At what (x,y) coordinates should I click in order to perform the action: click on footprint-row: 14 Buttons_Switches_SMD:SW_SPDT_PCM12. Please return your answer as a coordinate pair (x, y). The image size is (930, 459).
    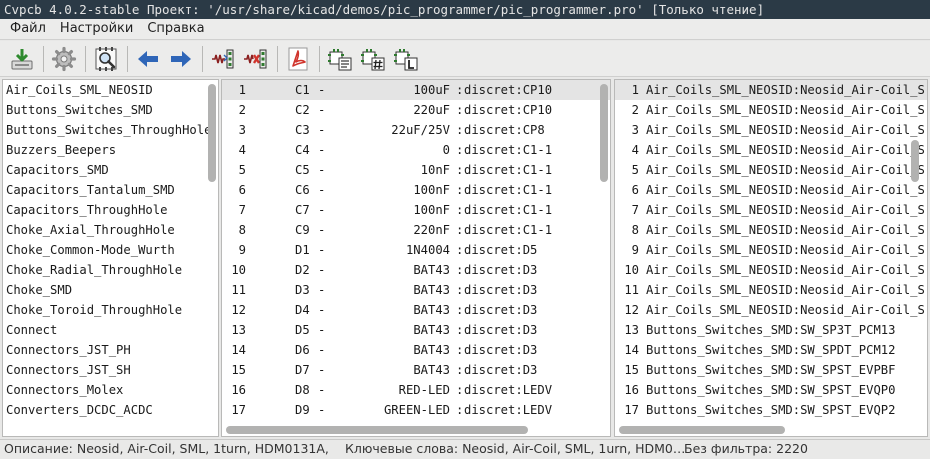
    Looking at the image, I should click on (771, 350).